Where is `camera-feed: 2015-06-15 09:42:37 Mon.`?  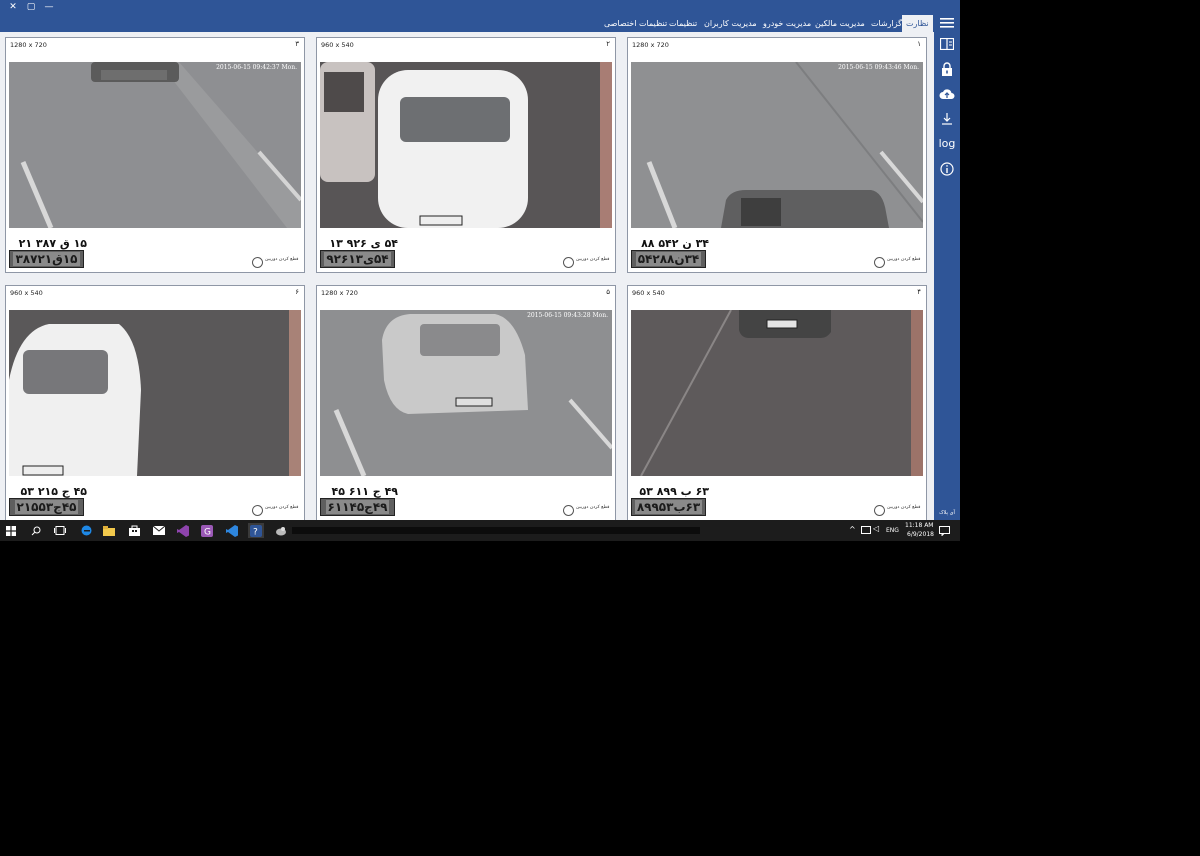 camera-feed: 2015-06-15 09:42:37 Mon. is located at coordinates (155, 145).